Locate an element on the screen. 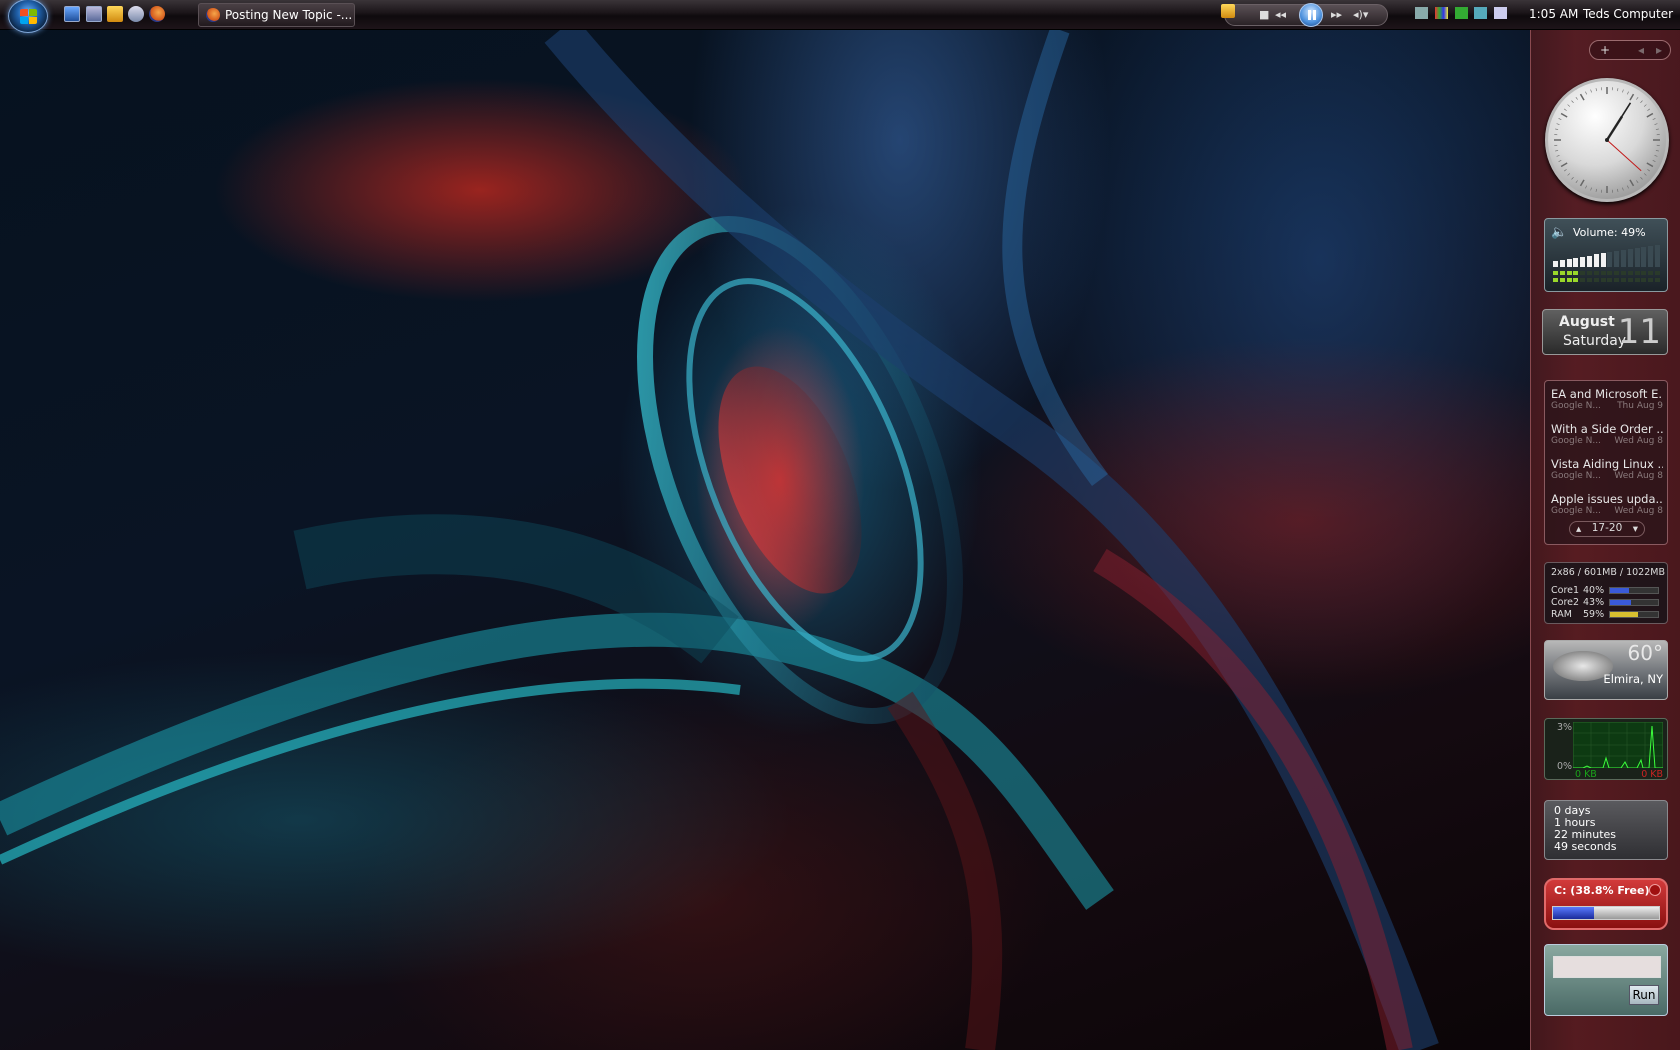  previous-page-icon: ◂ is located at coordinates (1641, 50).